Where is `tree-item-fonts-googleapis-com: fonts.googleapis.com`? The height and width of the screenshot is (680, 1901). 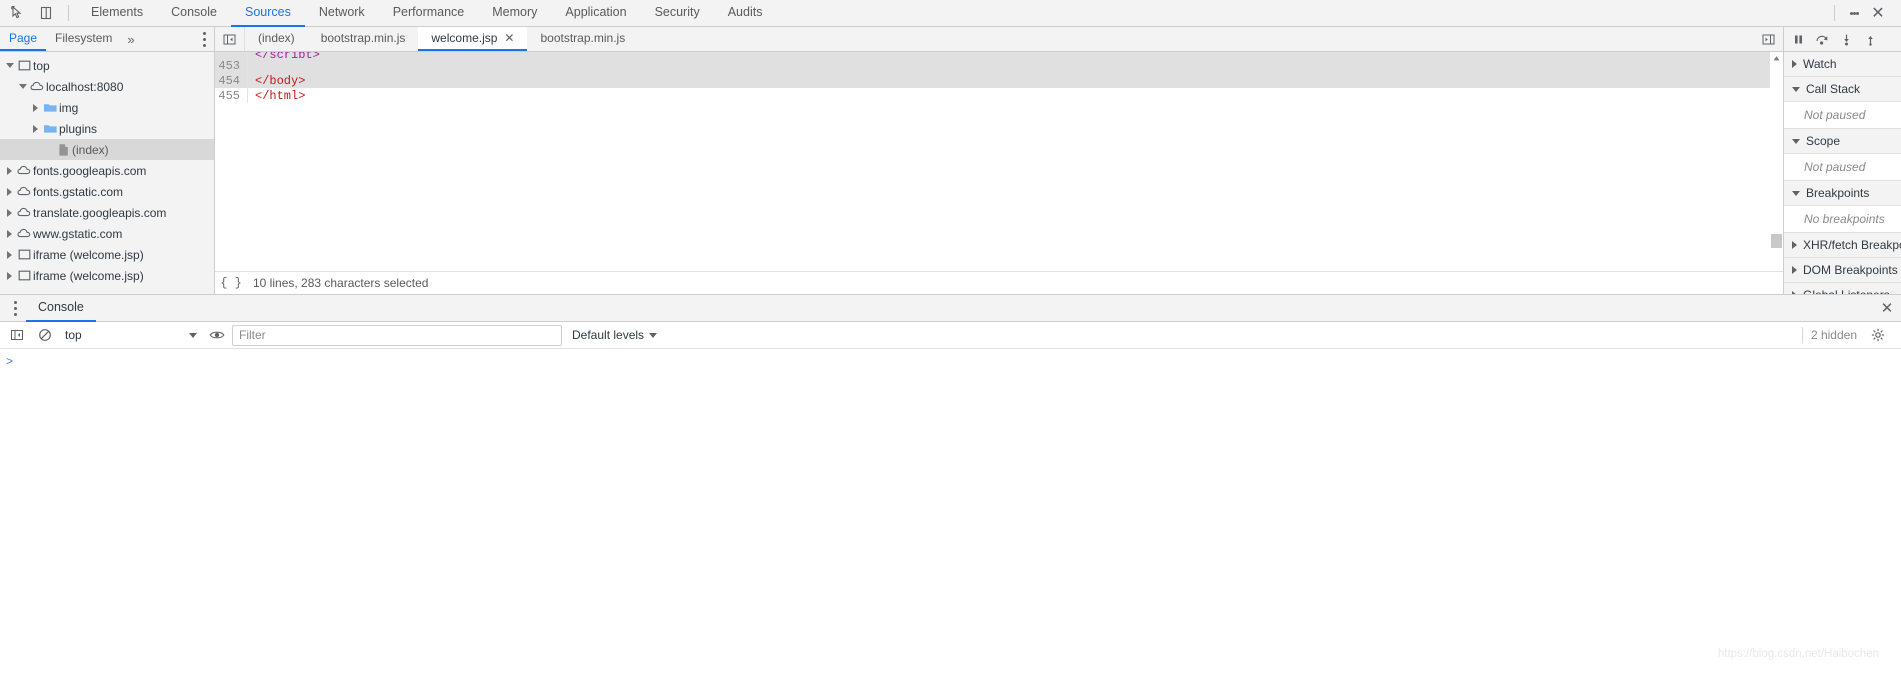 tree-item-fonts-googleapis-com: fonts.googleapis.com is located at coordinates (107, 170).